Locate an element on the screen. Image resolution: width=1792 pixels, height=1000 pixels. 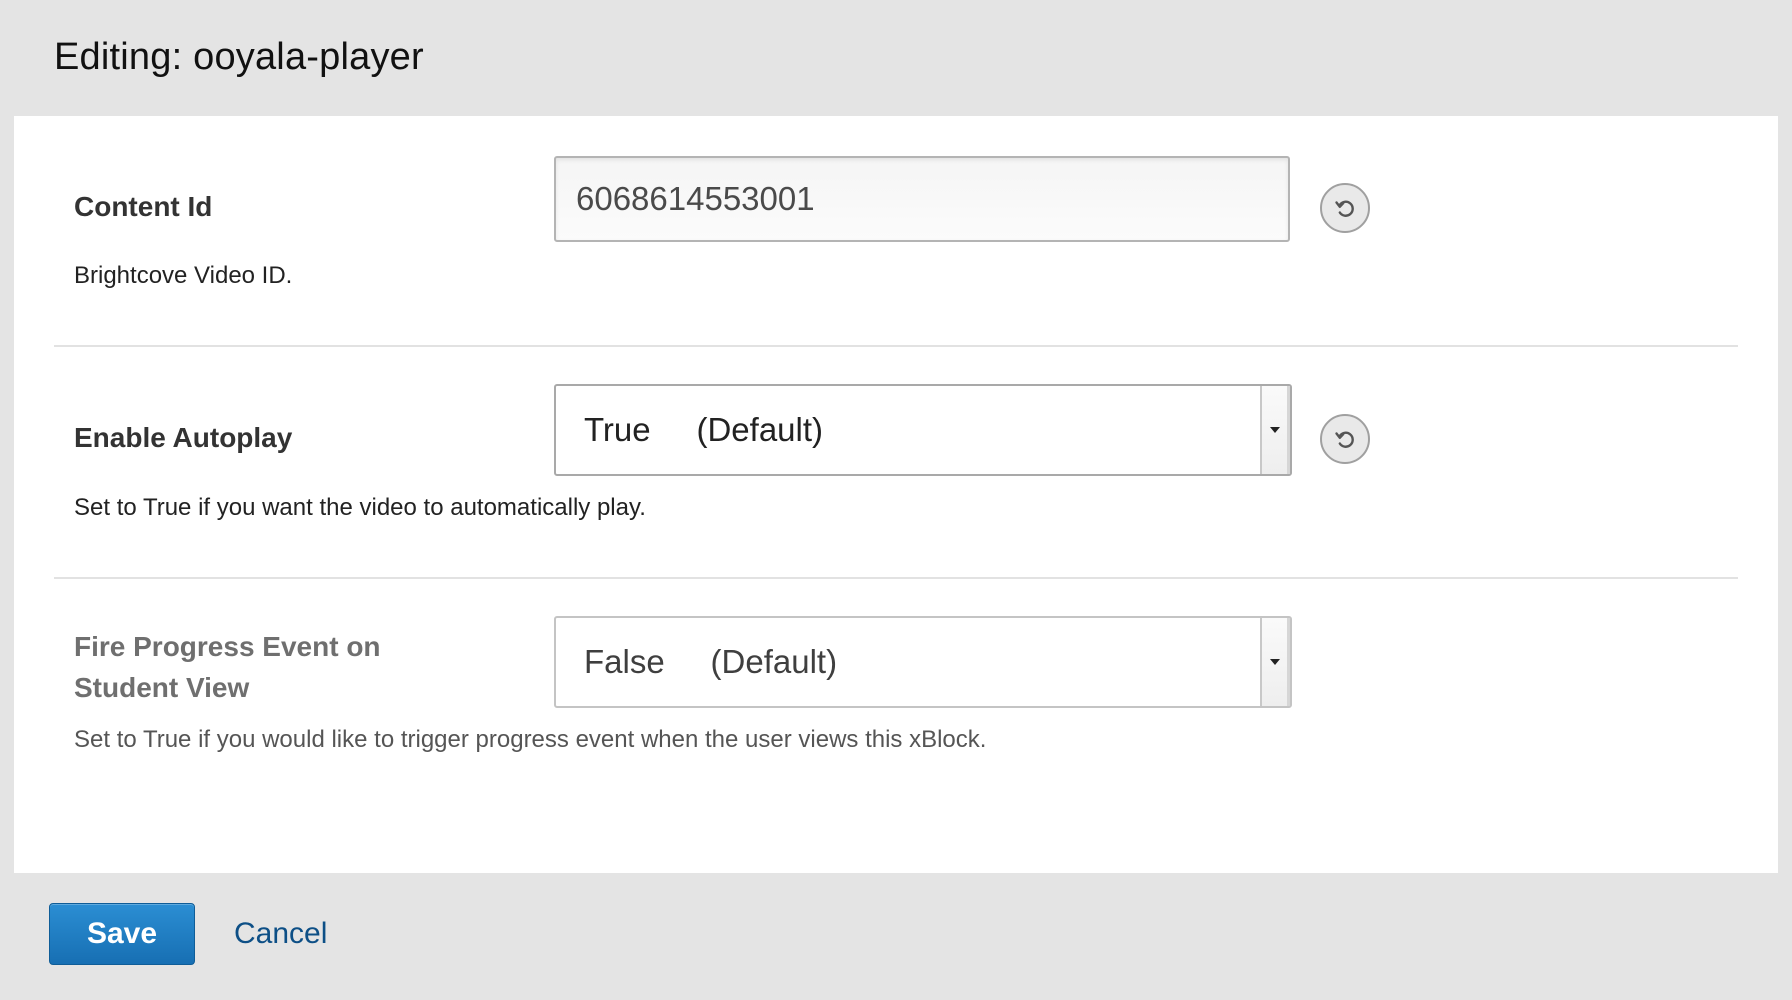
fire-progress-event-selected-value: False (Default) is located at coordinates (711, 661).